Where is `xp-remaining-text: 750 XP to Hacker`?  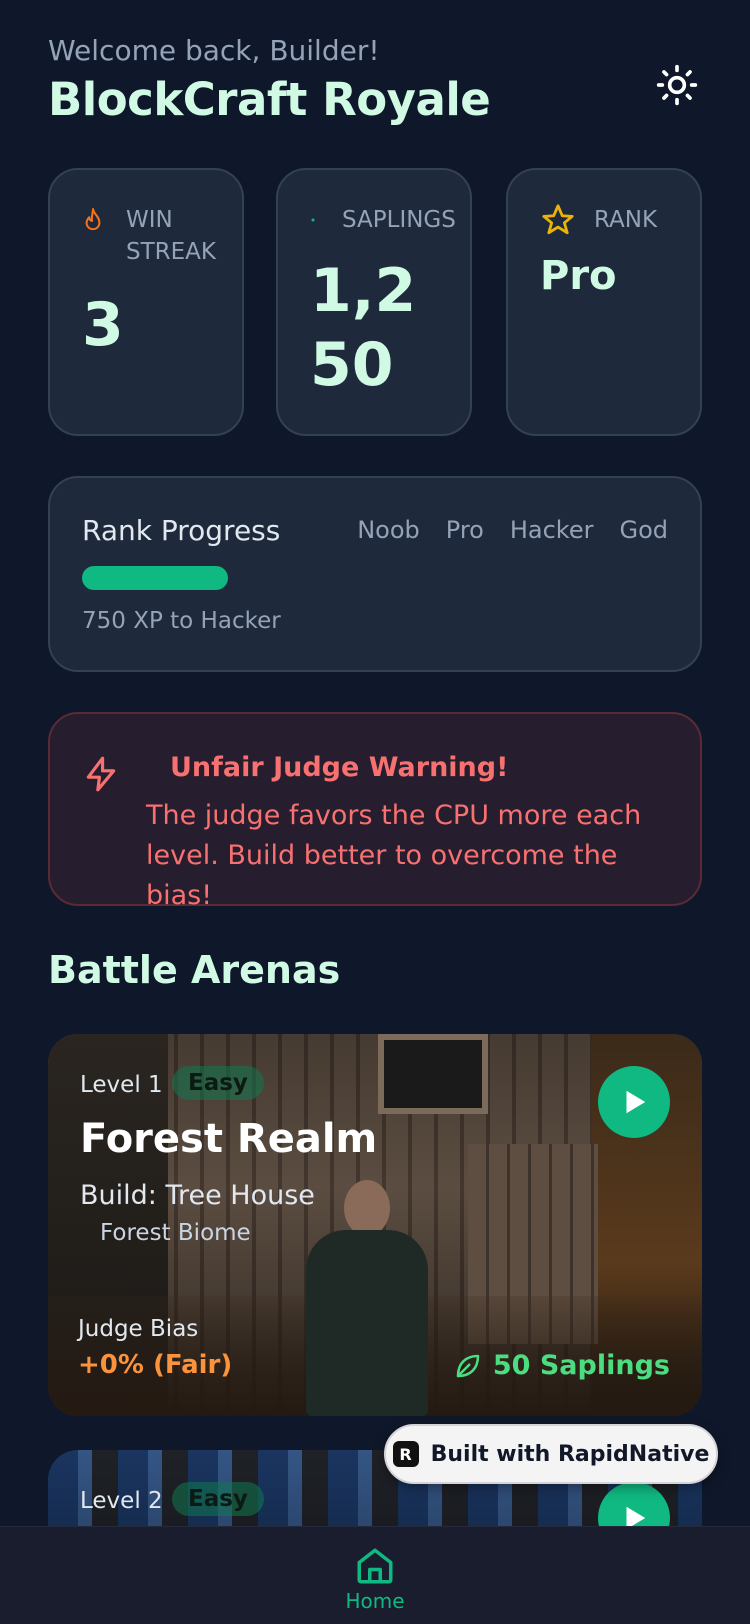
xp-remaining-text: 750 XP to Hacker is located at coordinates (181, 621).